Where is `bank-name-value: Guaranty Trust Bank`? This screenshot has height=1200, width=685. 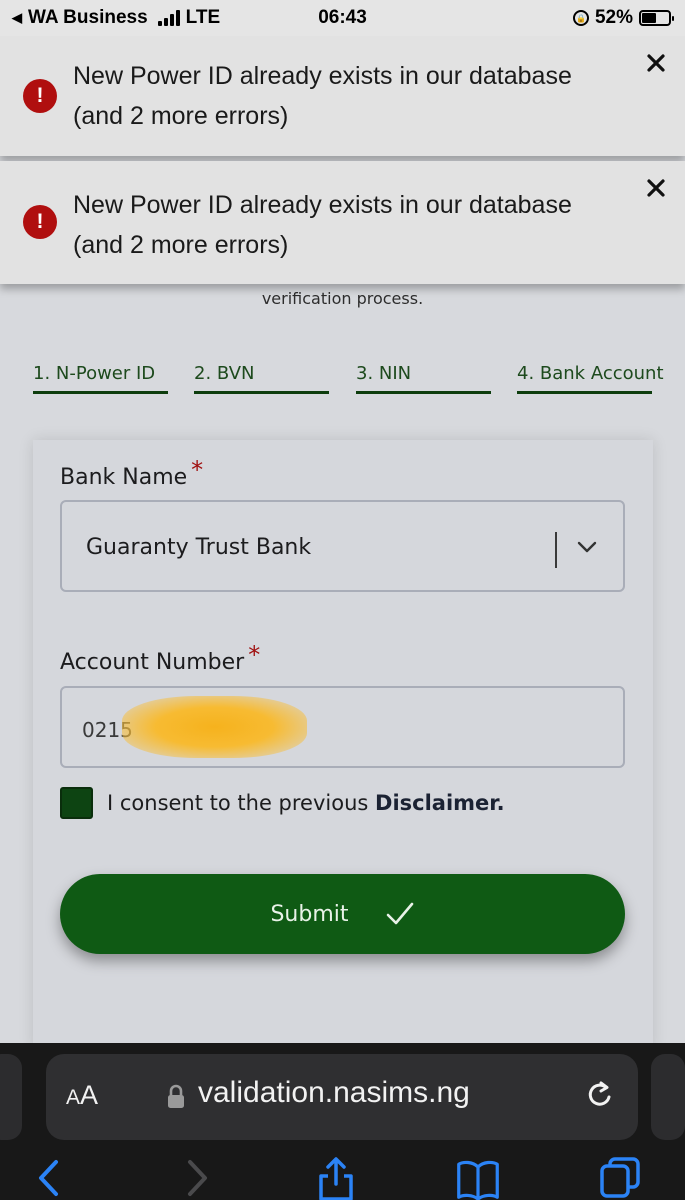
bank-name-value: Guaranty Trust Bank is located at coordinates (199, 547).